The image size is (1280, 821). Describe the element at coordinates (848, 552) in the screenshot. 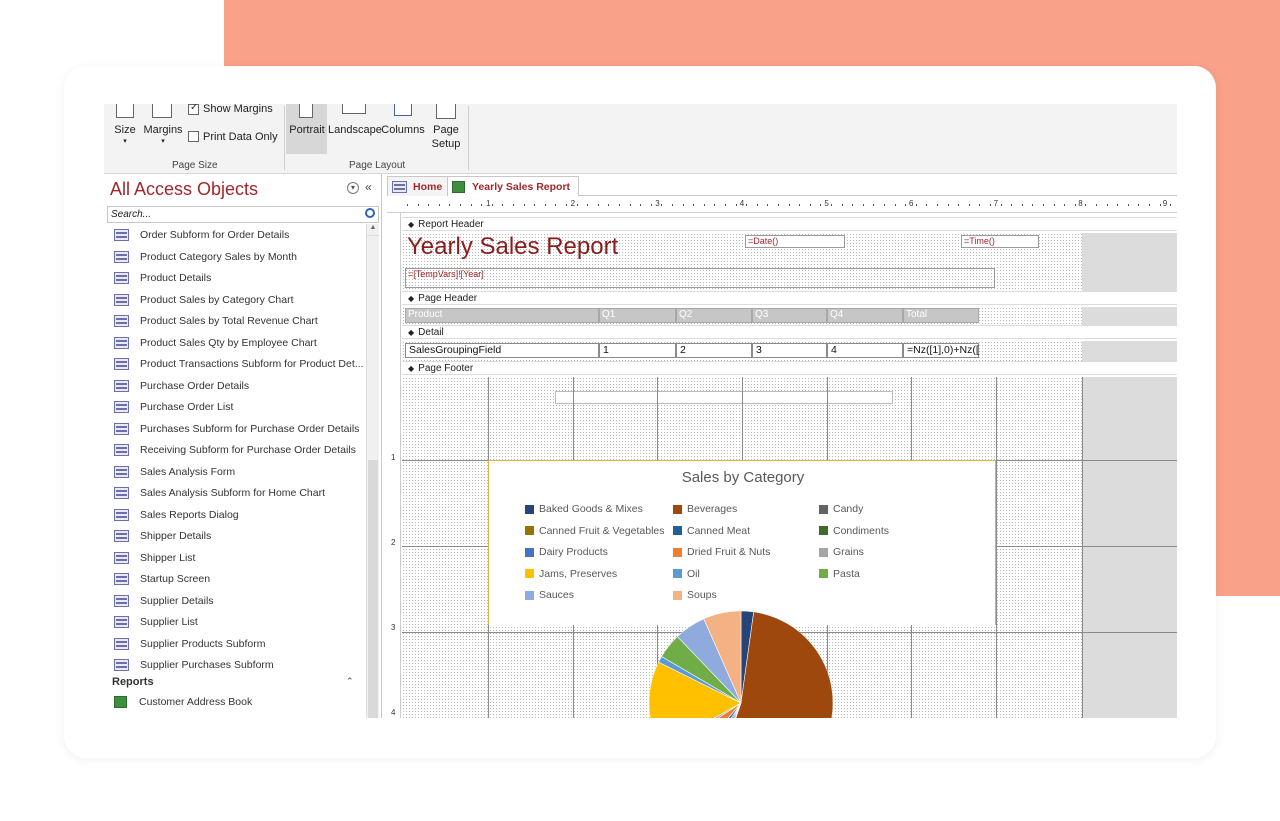

I see `legend-label: Grains` at that location.